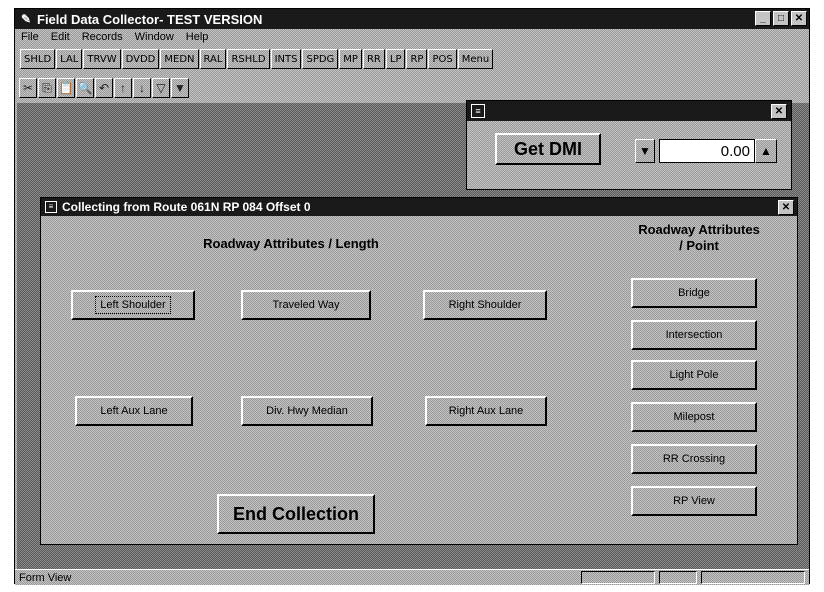 The width and height of the screenshot is (824, 592). Describe the element at coordinates (28, 88) in the screenshot. I see `cut-icon: ✂` at that location.